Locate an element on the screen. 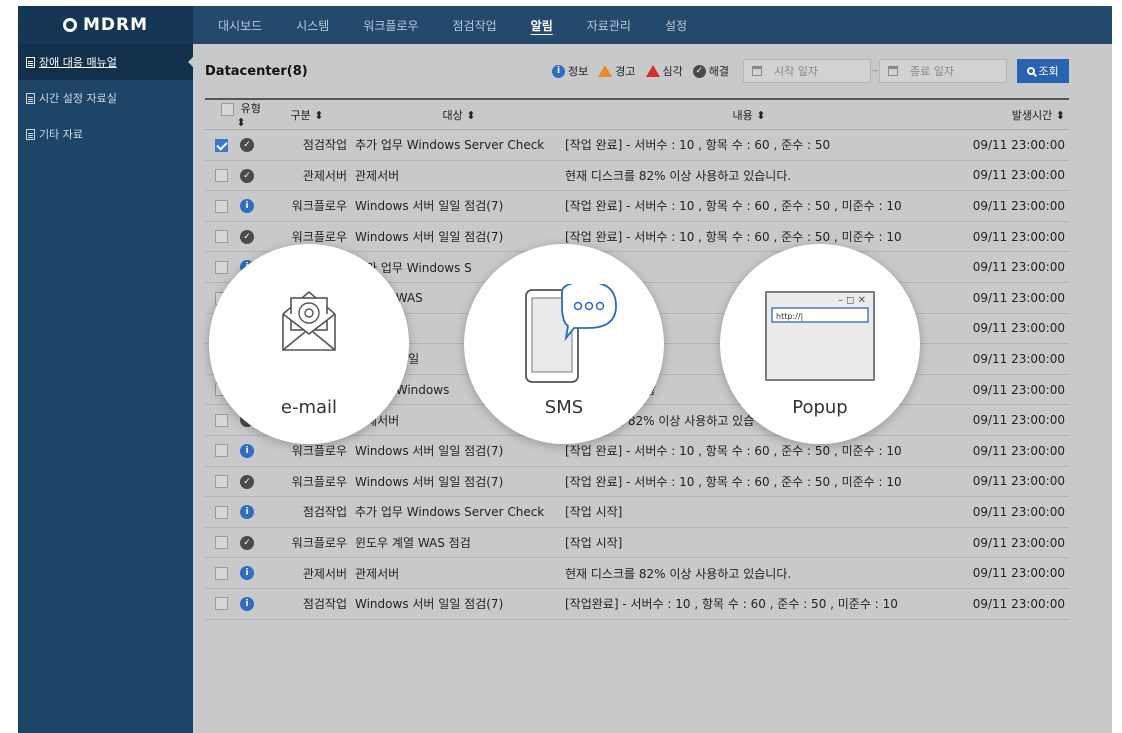  end-date-input: 종료 일자 is located at coordinates (943, 71).